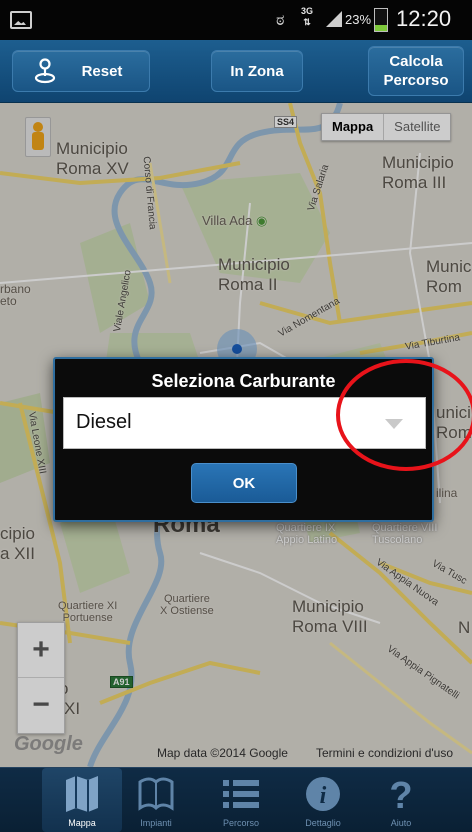 The width and height of the screenshot is (472, 832). Describe the element at coordinates (241, 794) in the screenshot. I see `list-icon` at that location.